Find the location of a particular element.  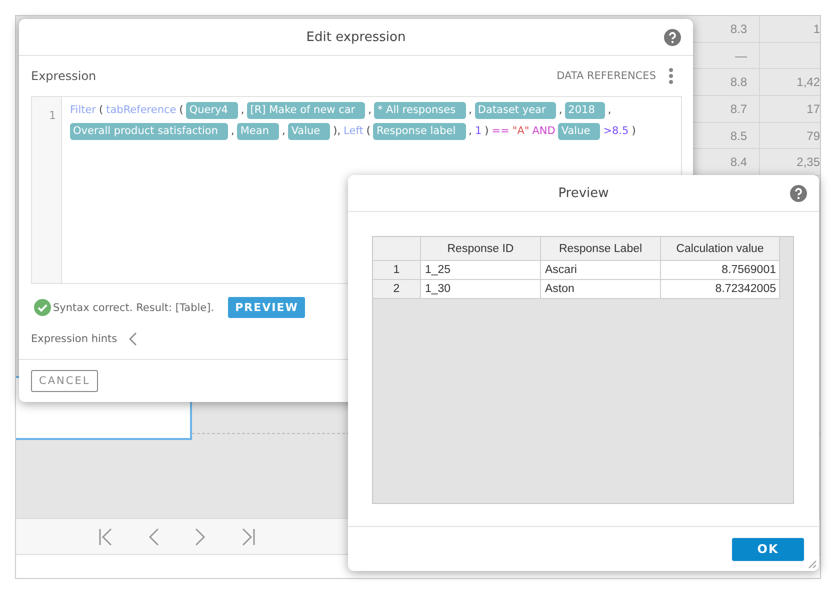

table-cell-text: 17 is located at coordinates (813, 109).